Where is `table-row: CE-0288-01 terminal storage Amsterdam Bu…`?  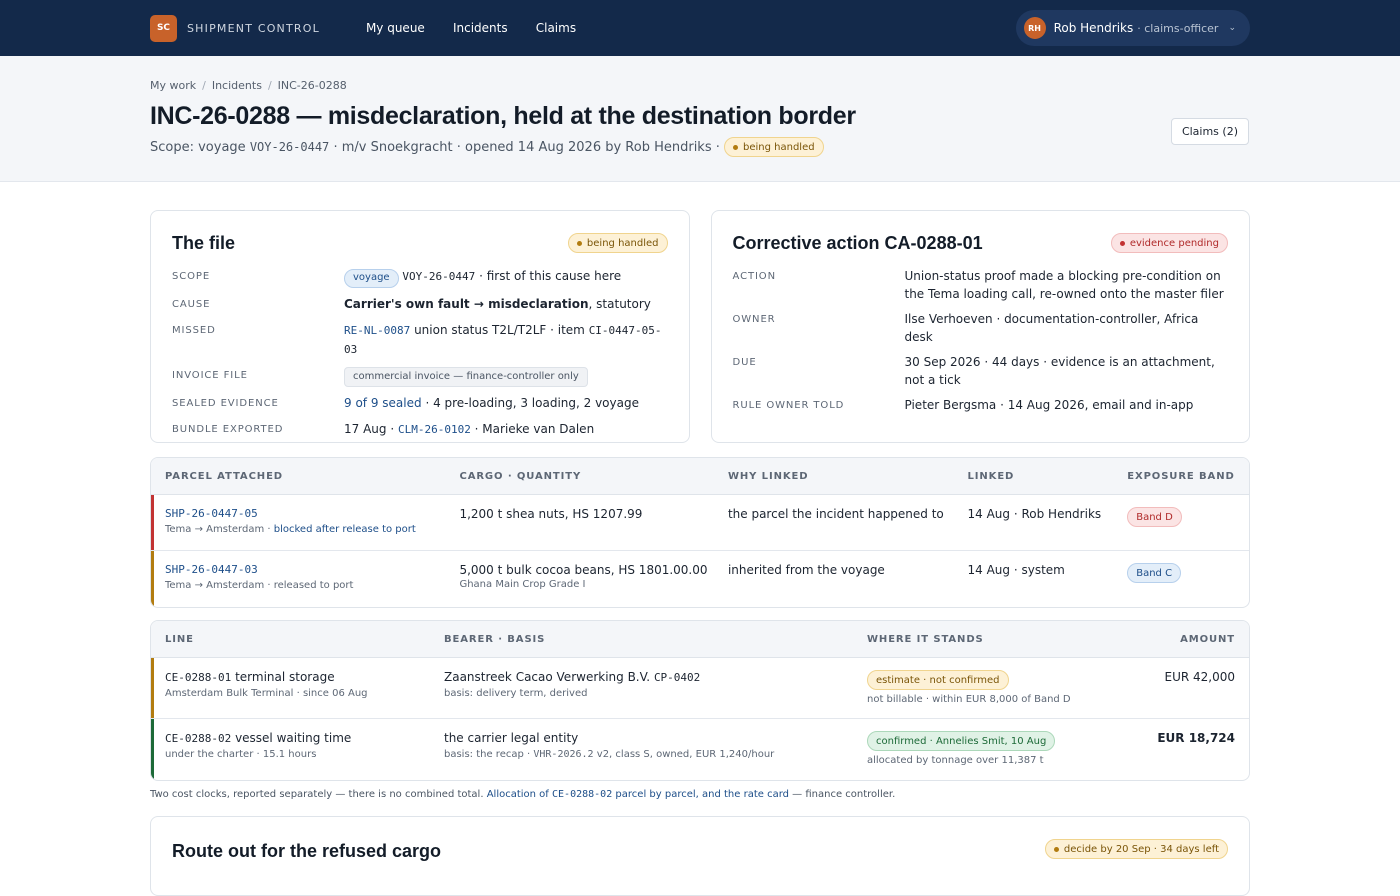
table-row: CE-0288-01 terminal storage Amsterdam Bu… is located at coordinates (700, 688).